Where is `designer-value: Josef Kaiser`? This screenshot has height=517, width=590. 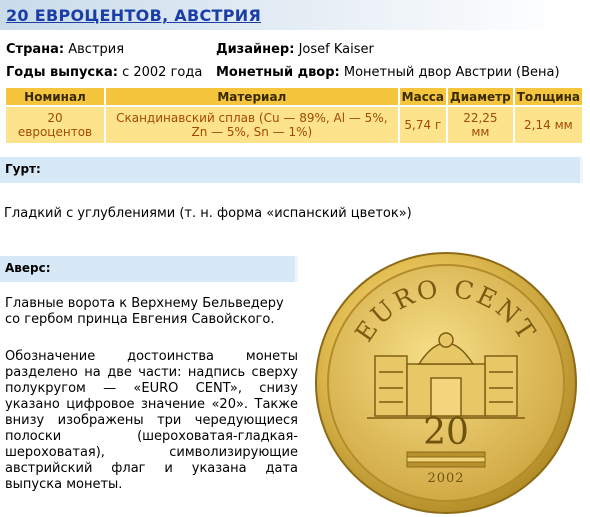
designer-value: Josef Kaiser is located at coordinates (336, 49).